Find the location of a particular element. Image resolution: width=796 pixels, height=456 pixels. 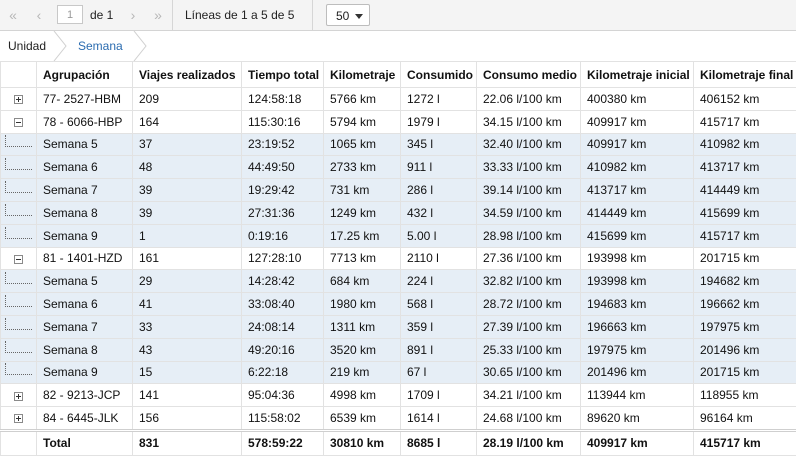

table-cell: 34.15 l/100 km is located at coordinates (529, 121).